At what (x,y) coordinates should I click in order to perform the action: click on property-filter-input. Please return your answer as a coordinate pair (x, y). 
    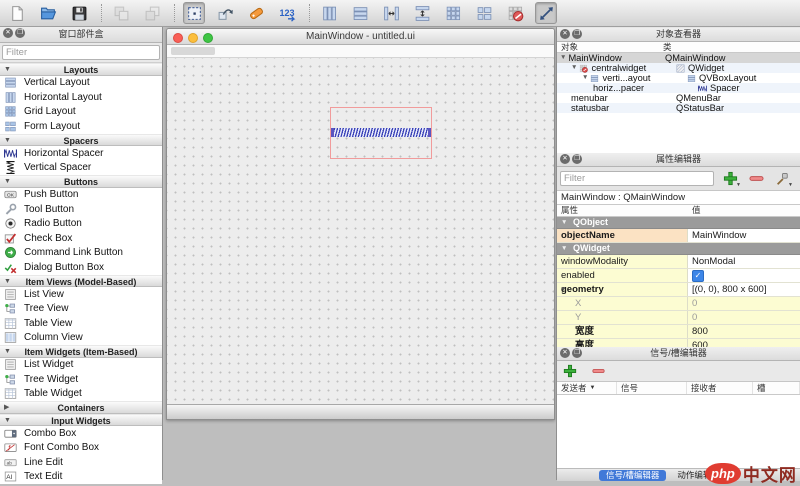
    Looking at the image, I should click on (637, 178).